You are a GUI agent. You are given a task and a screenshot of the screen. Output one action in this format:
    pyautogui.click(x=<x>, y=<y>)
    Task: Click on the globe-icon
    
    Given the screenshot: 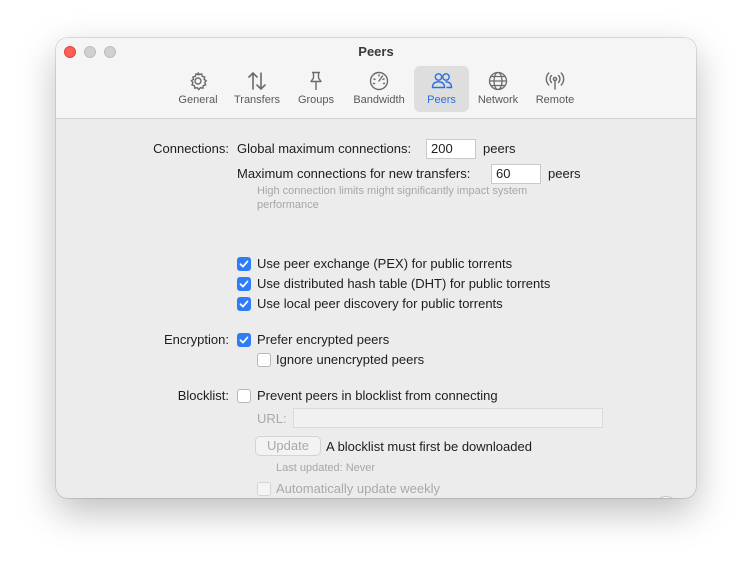 What is the action you would take?
    pyautogui.click(x=498, y=81)
    